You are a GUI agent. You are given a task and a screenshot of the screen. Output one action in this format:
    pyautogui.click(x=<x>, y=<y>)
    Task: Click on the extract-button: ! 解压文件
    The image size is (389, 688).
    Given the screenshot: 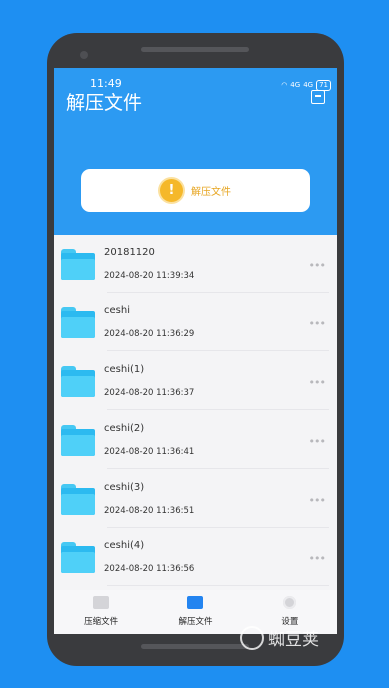 What is the action you would take?
    pyautogui.click(x=195, y=190)
    